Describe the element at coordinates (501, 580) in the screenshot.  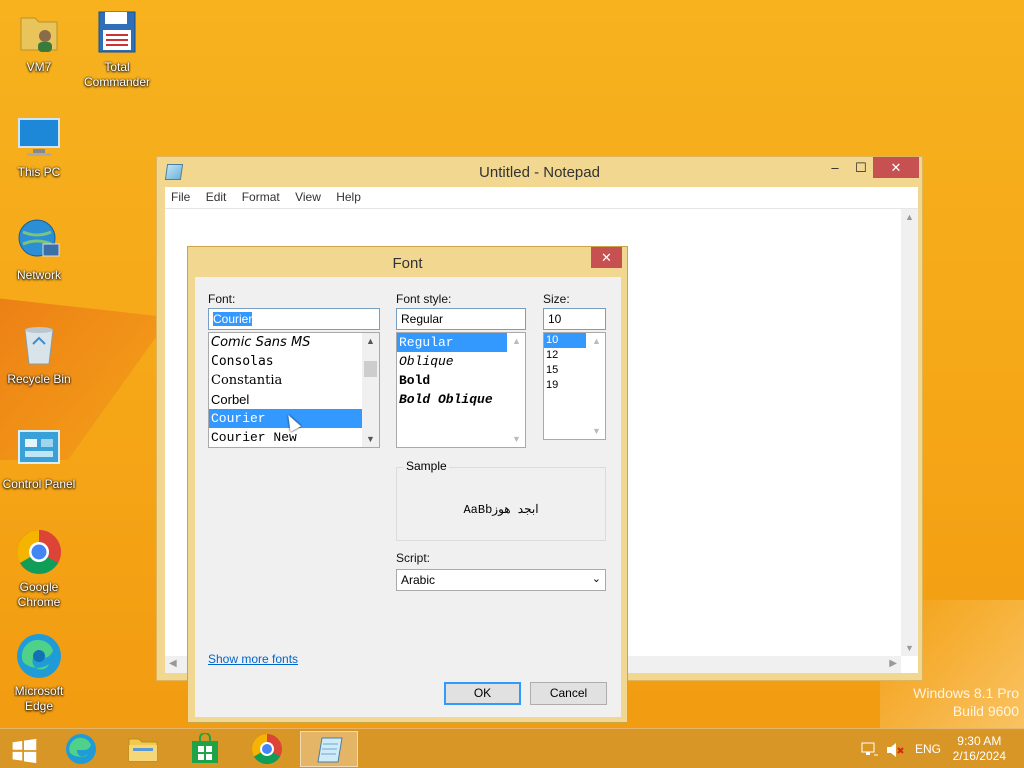
I see `script-select: Arabic ⌄` at that location.